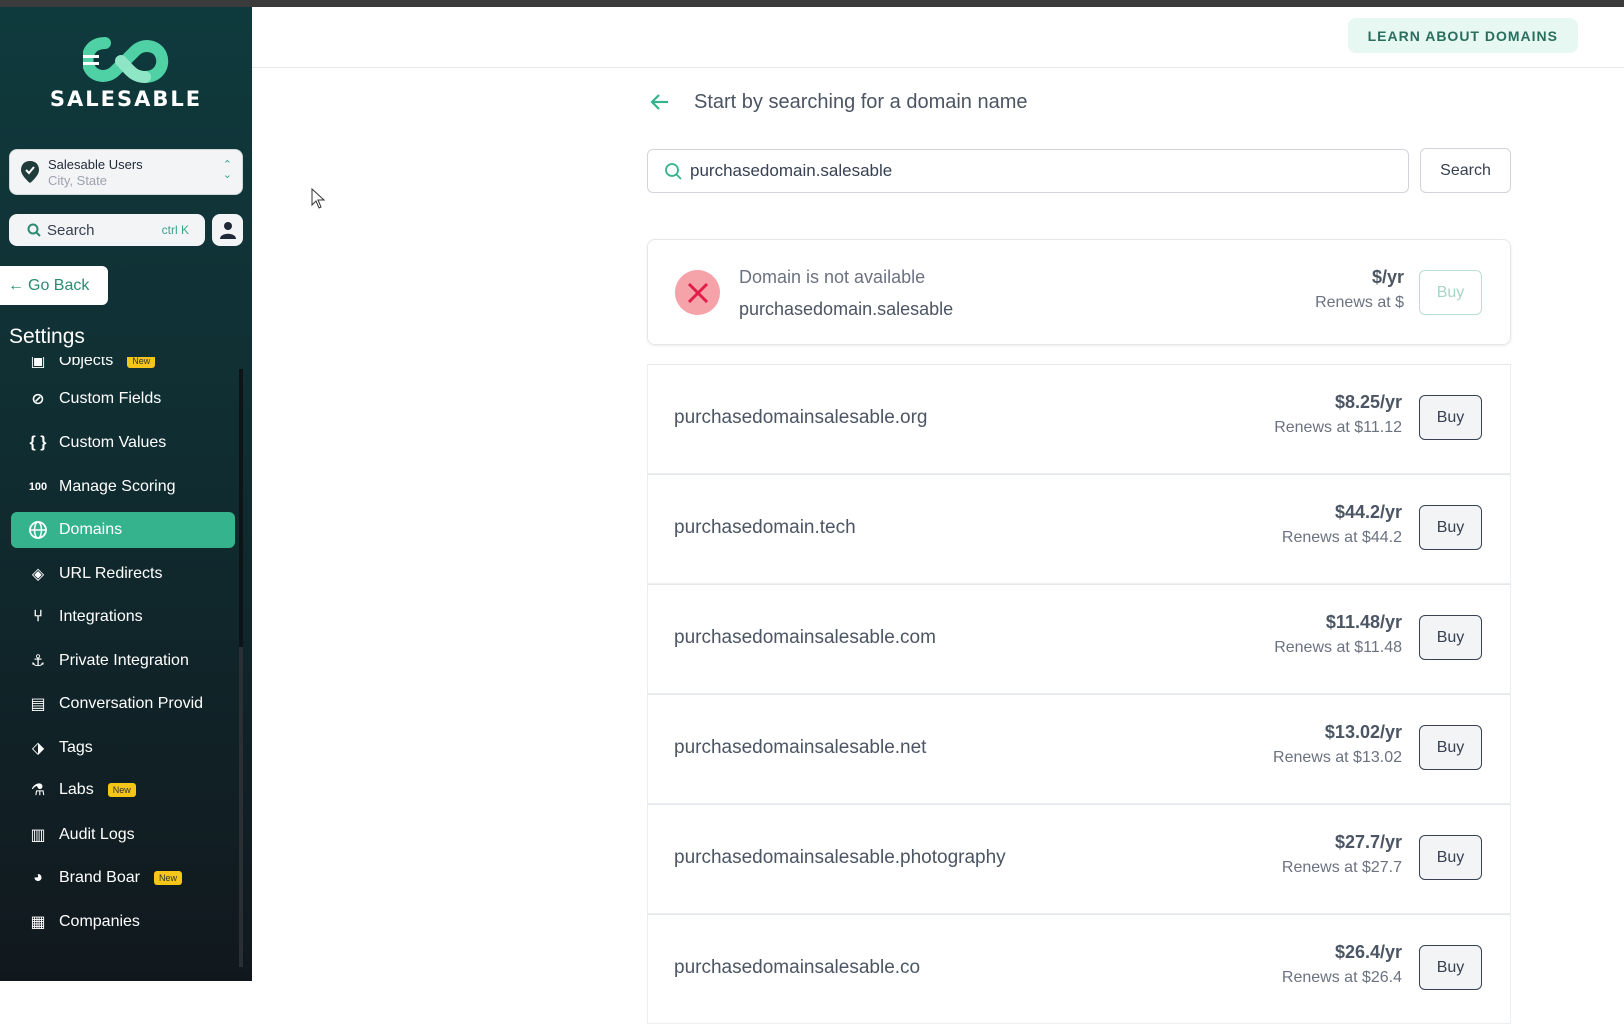 The image size is (1624, 1024). I want to click on sidebar-item-labs: ⚗ Labs New, so click(123, 790).